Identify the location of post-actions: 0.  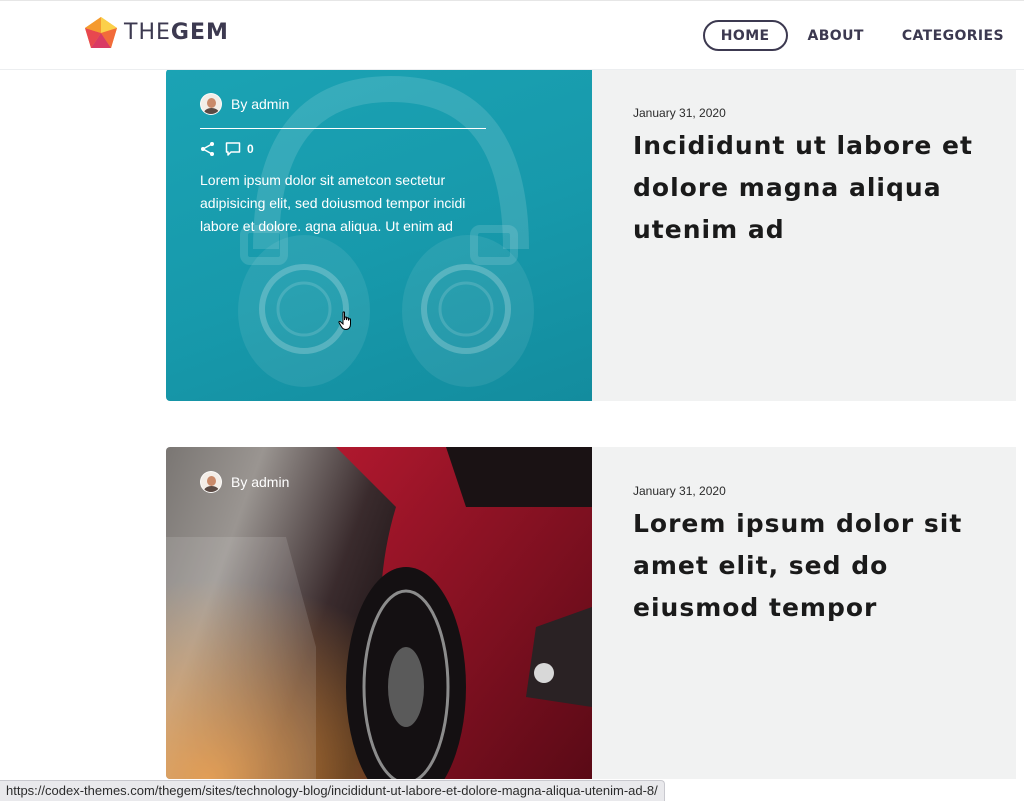
(227, 149).